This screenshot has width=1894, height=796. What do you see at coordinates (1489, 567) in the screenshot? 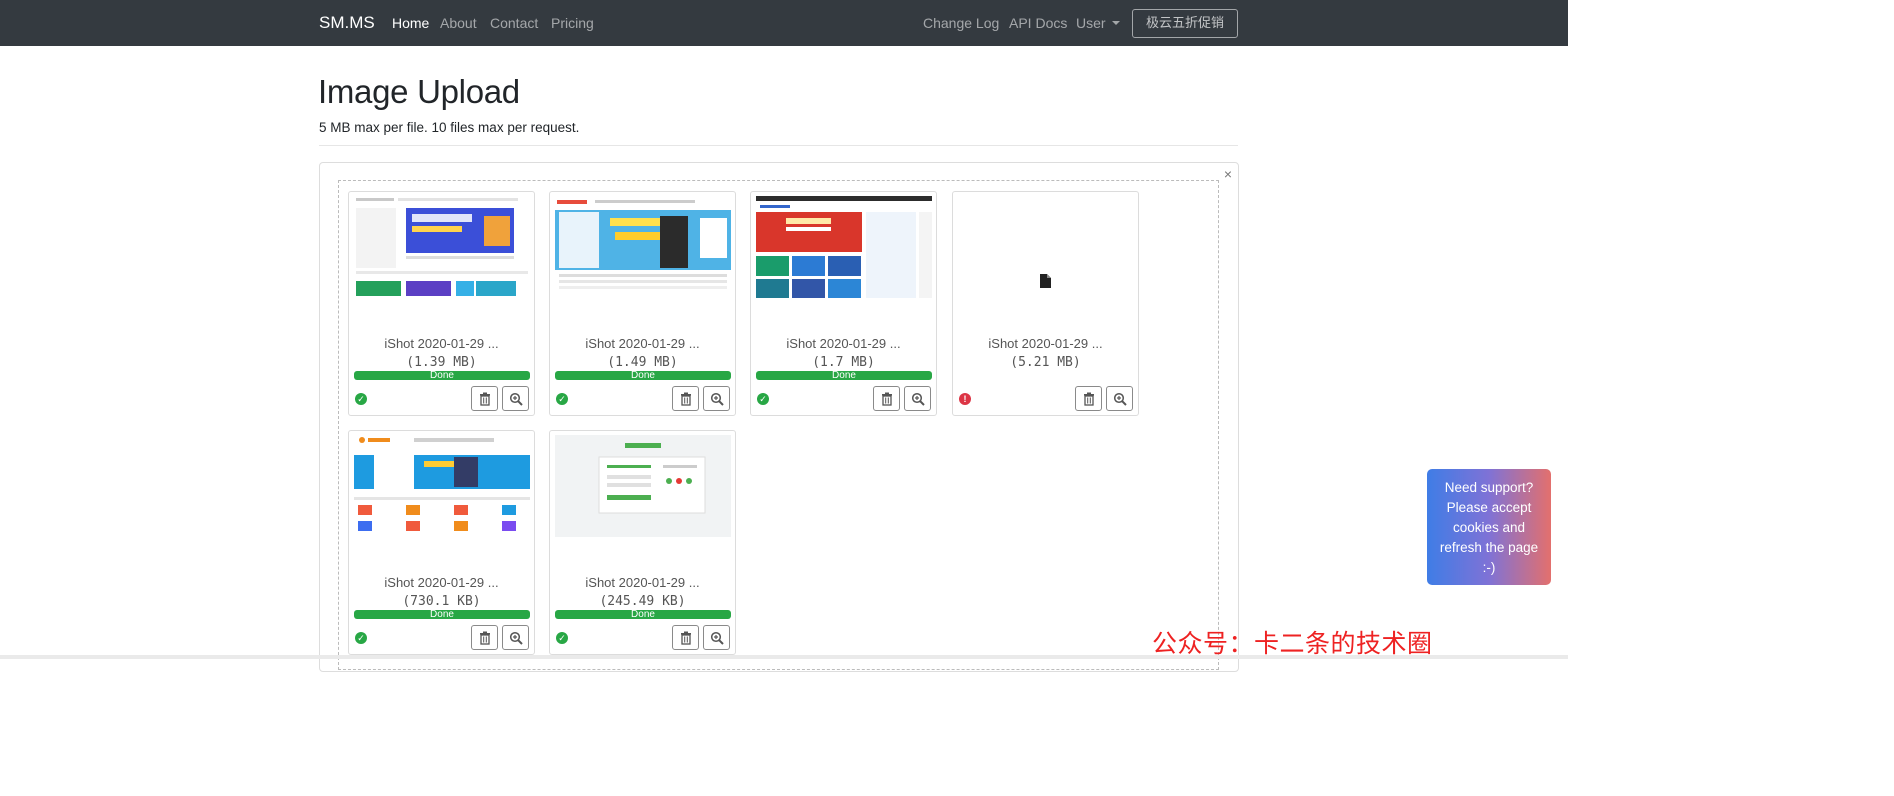
I see `support-line: :-)` at bounding box center [1489, 567].